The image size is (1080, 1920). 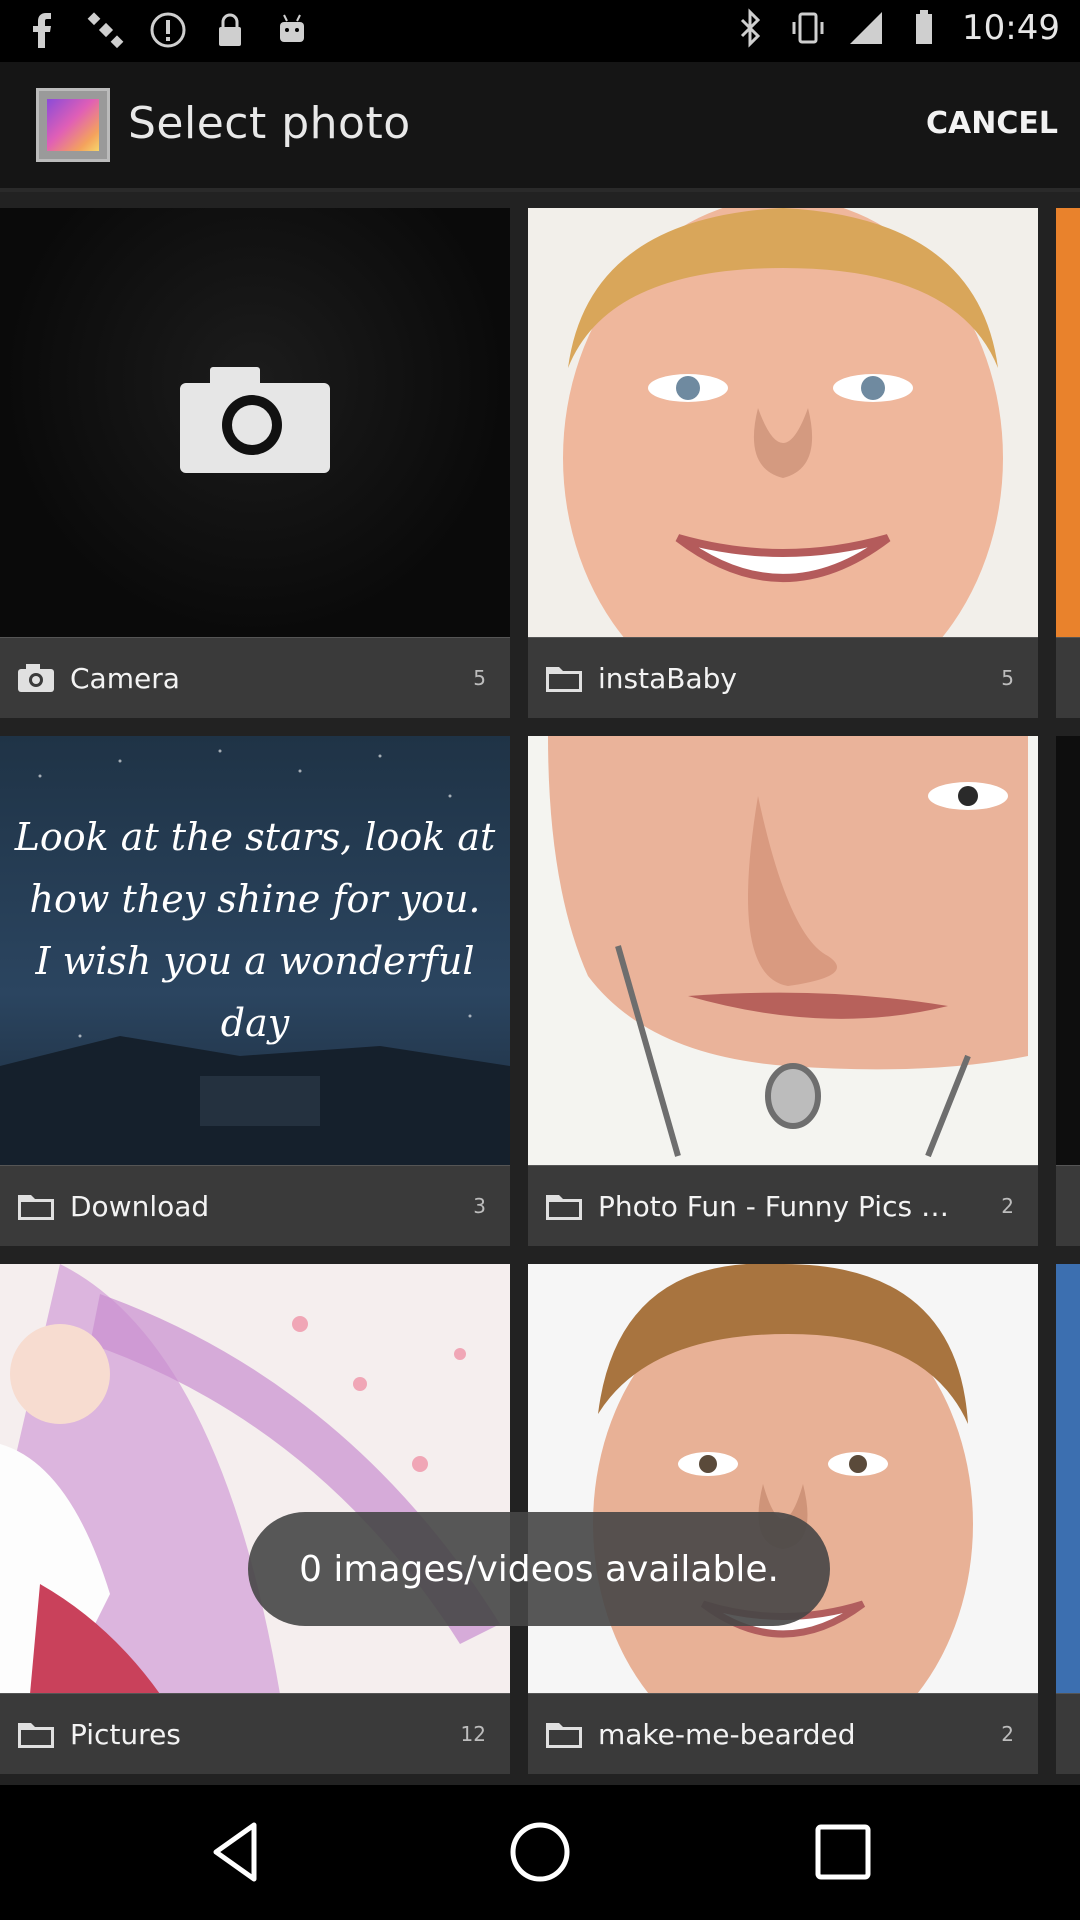 I want to click on home-icon, so click(x=540, y=1852).